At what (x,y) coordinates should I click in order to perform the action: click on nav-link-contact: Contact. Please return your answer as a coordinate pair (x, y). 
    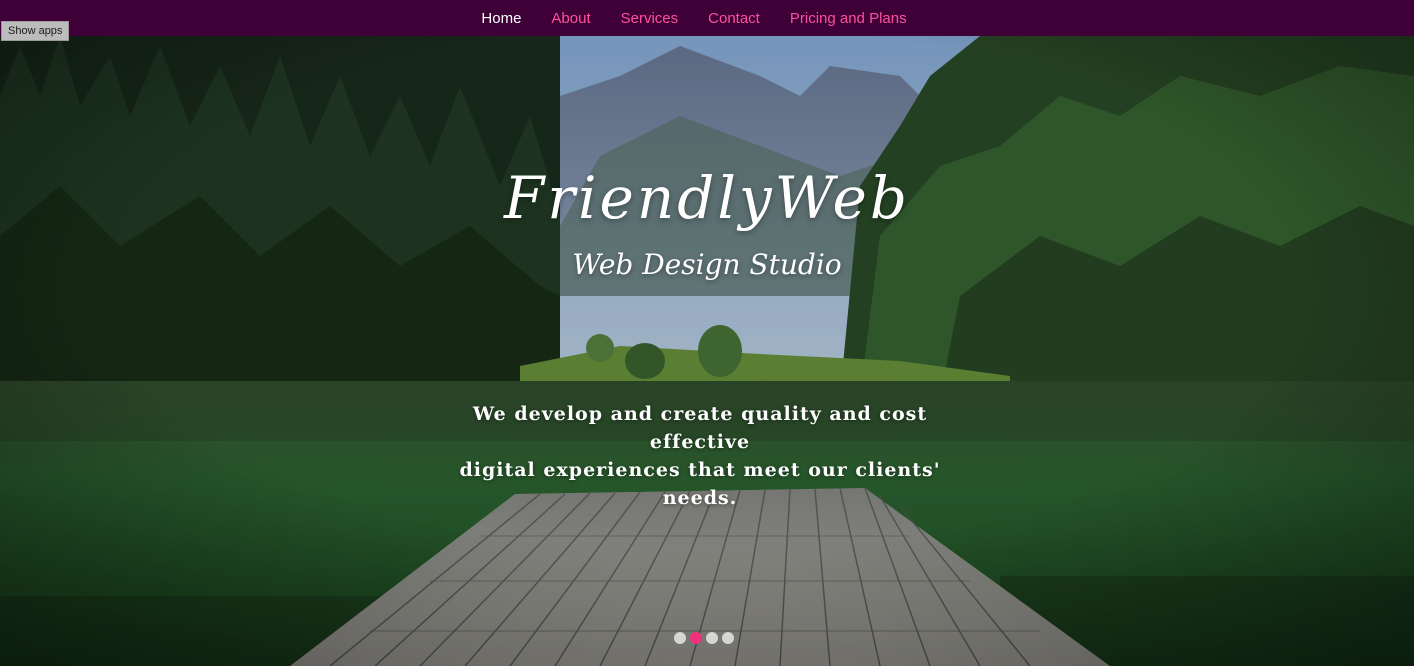
    Looking at the image, I should click on (734, 18).